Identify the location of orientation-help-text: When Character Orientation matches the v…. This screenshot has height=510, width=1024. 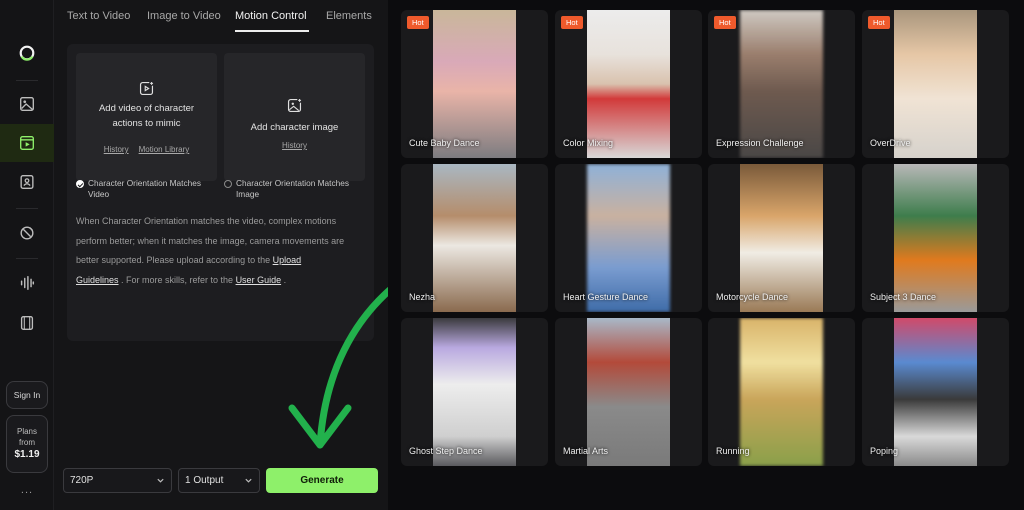
(222, 251).